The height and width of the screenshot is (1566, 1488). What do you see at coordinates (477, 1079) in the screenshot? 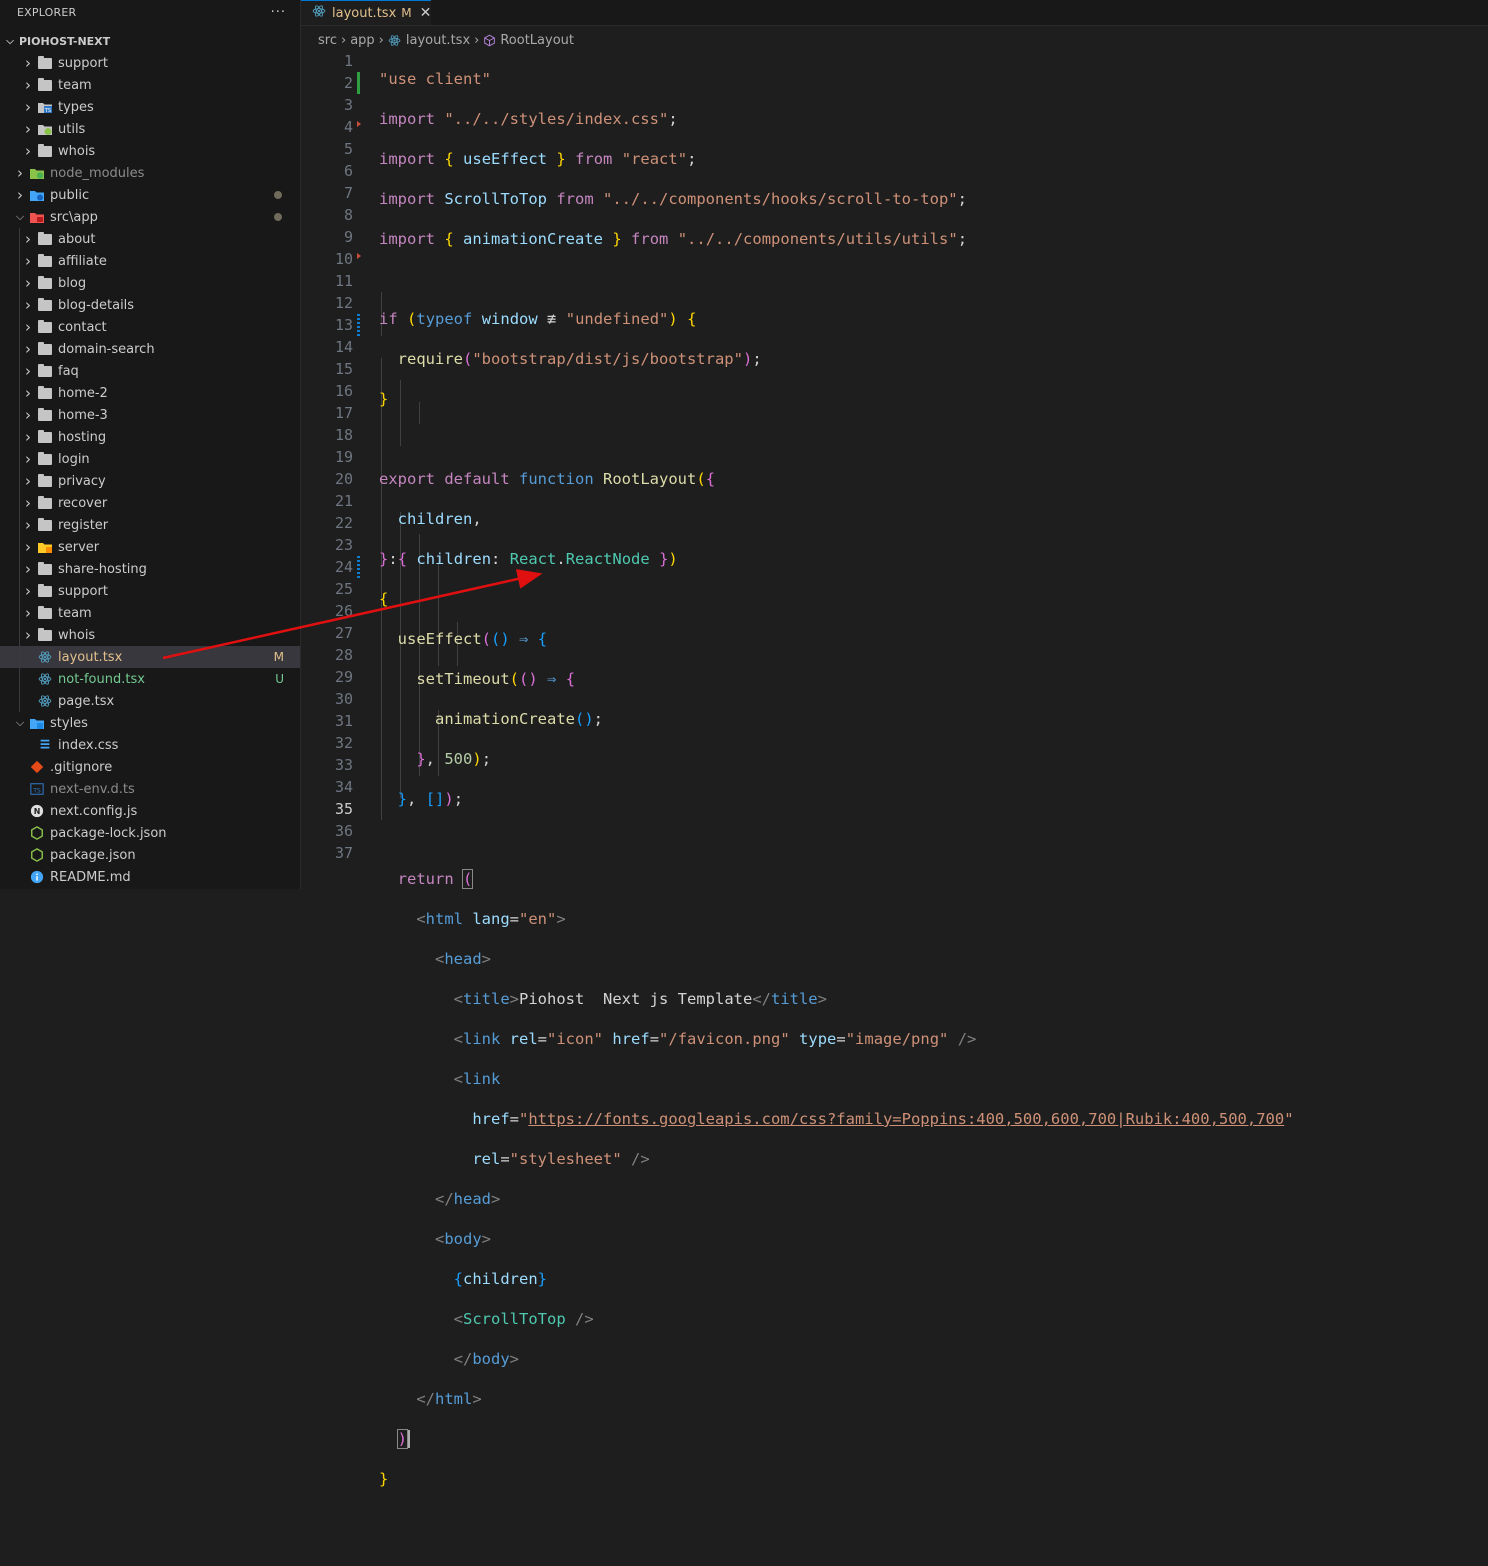
I see `code-line: <link` at bounding box center [477, 1079].